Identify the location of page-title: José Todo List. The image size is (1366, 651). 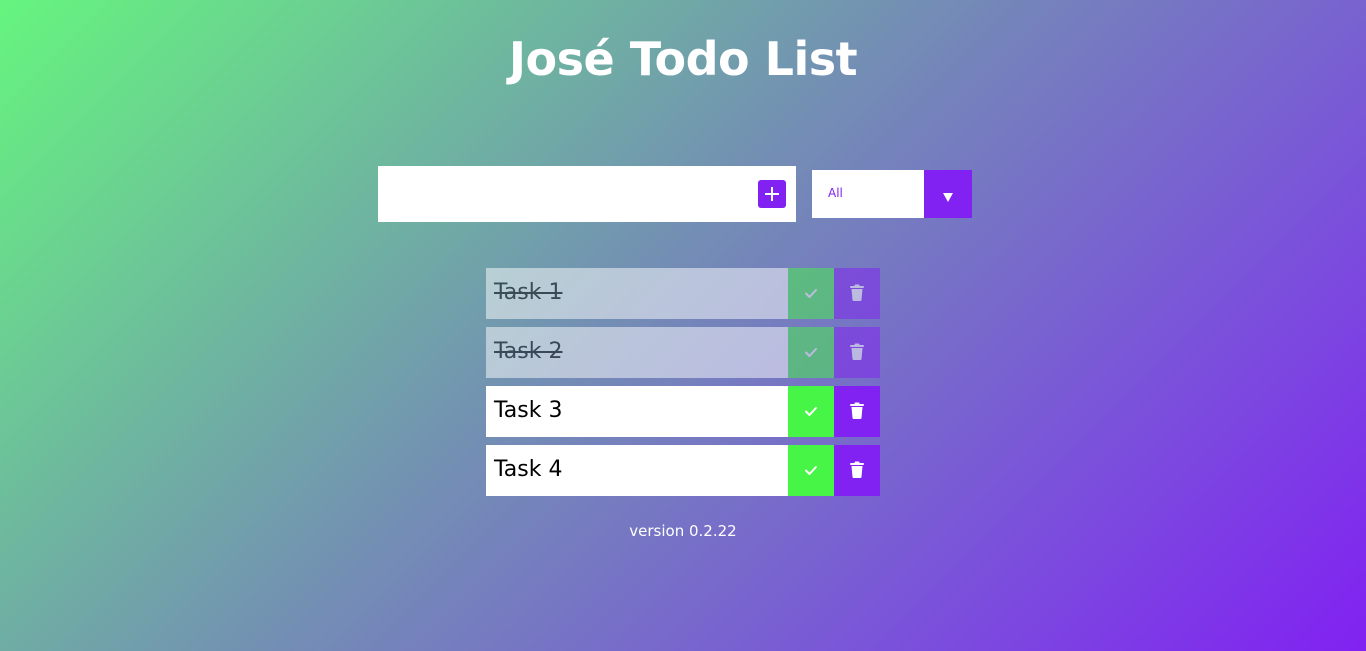
(683, 59).